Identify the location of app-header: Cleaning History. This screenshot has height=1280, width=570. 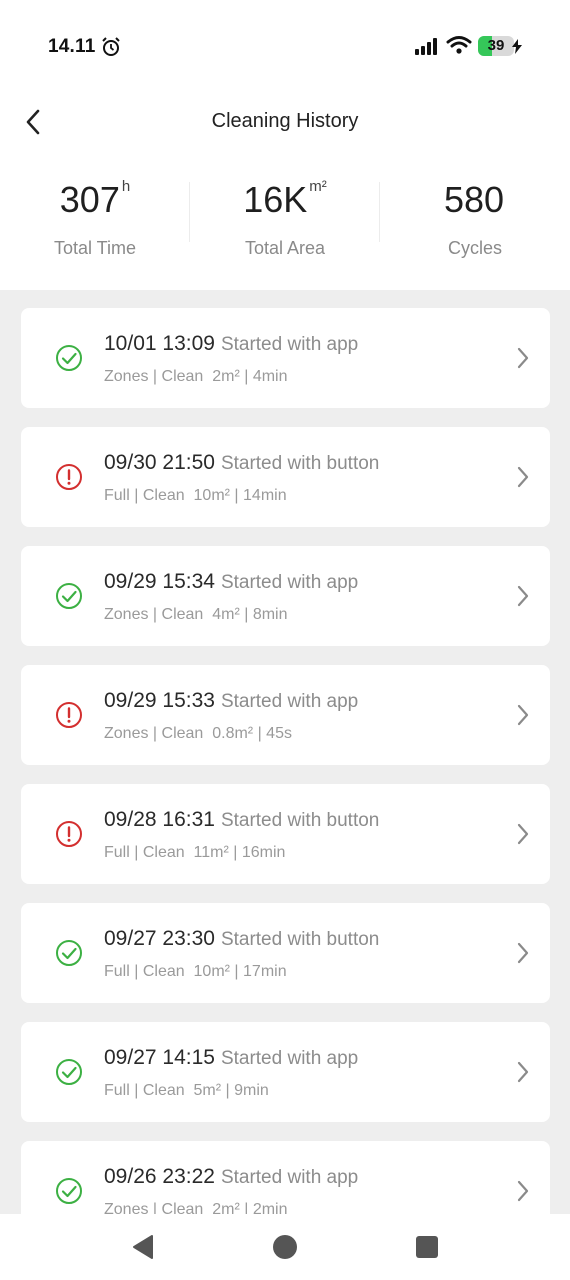
(285, 124).